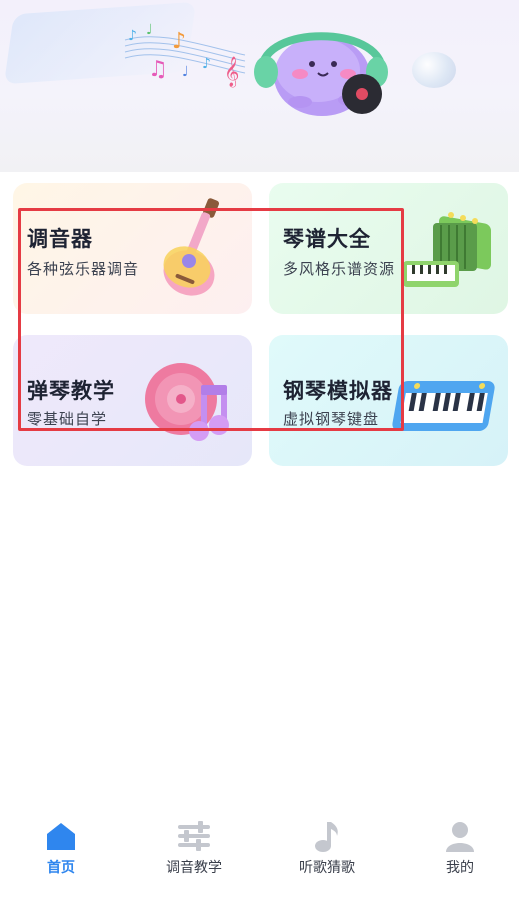 The width and height of the screenshot is (519, 903). What do you see at coordinates (327, 868) in the screenshot?
I see `tab-label: 听歌猜歌` at bounding box center [327, 868].